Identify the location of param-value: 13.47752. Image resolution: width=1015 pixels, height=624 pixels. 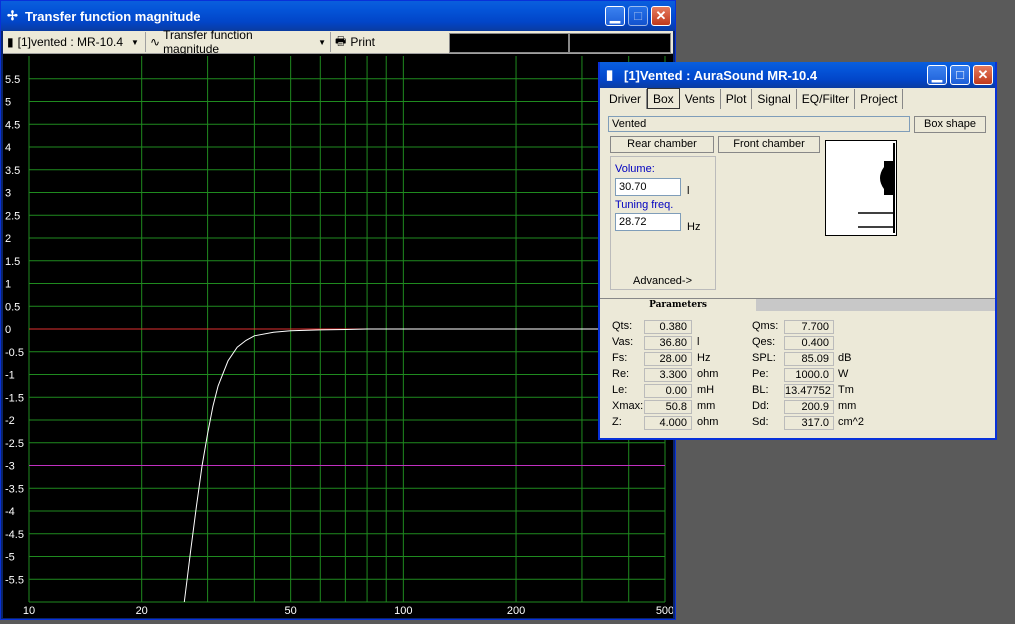
(809, 391).